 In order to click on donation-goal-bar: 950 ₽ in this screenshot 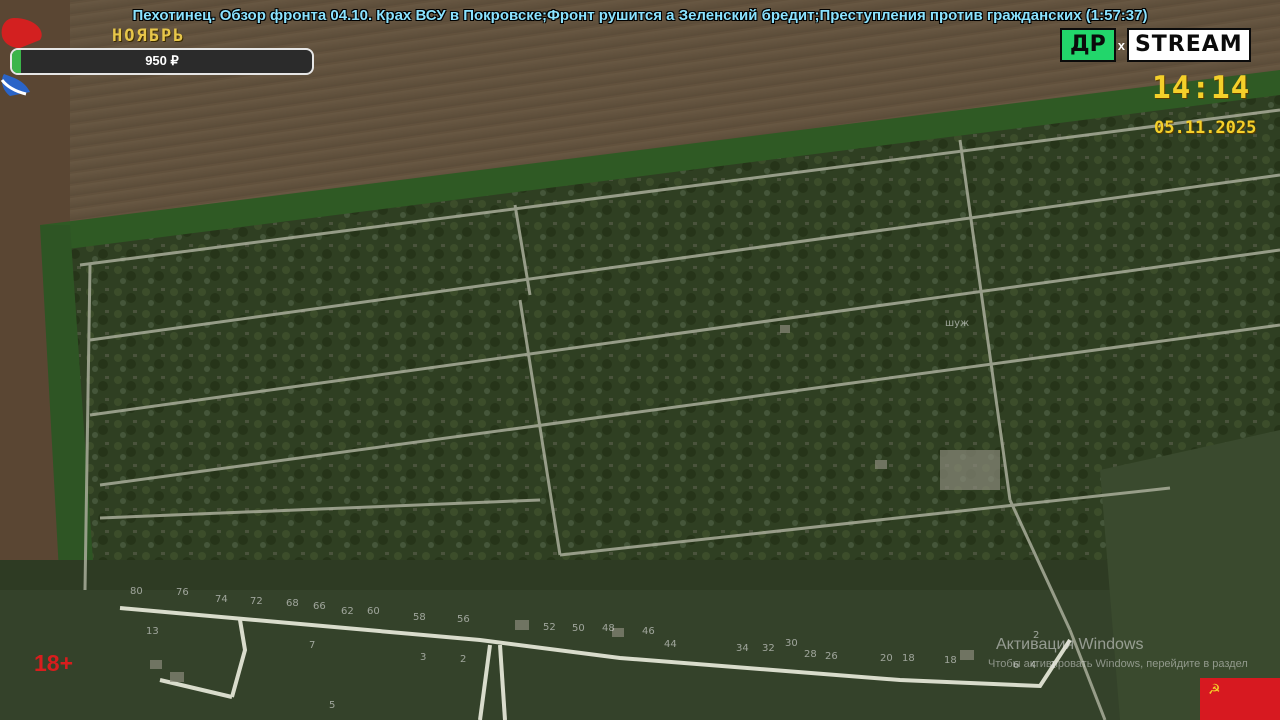, I will do `click(162, 61)`.